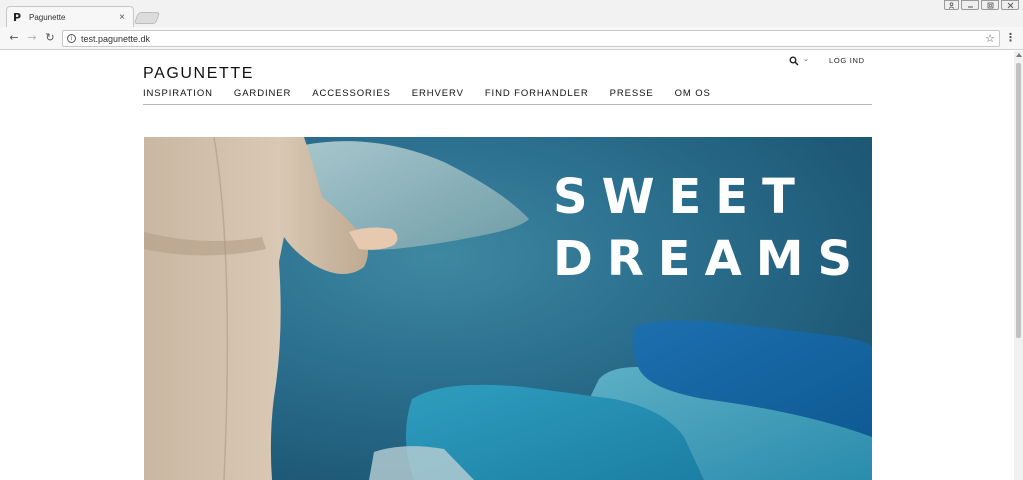  I want to click on reload-icon: ↻, so click(50, 38).